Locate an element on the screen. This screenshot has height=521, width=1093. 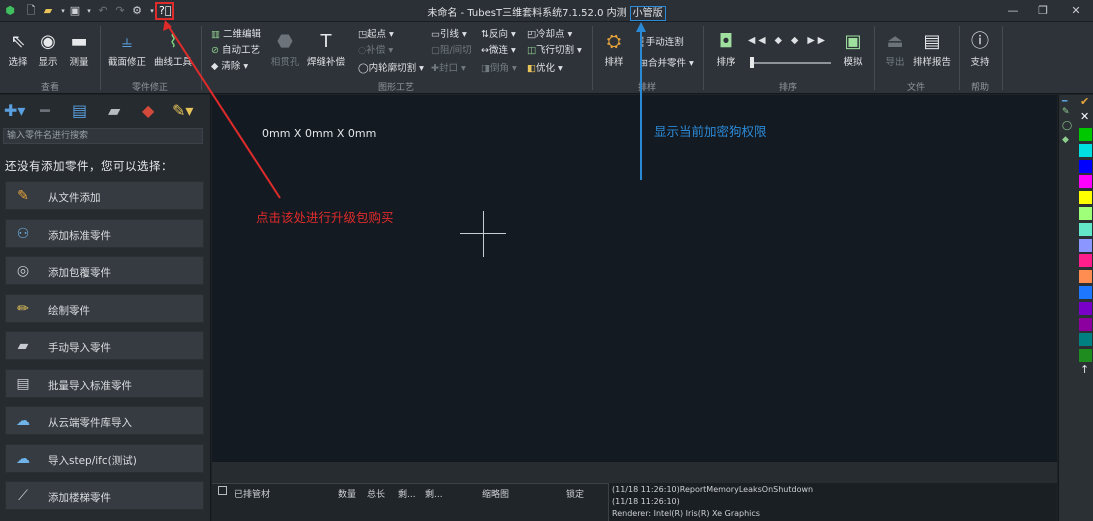
sort-icon: ◘ is located at coordinates (726, 41).